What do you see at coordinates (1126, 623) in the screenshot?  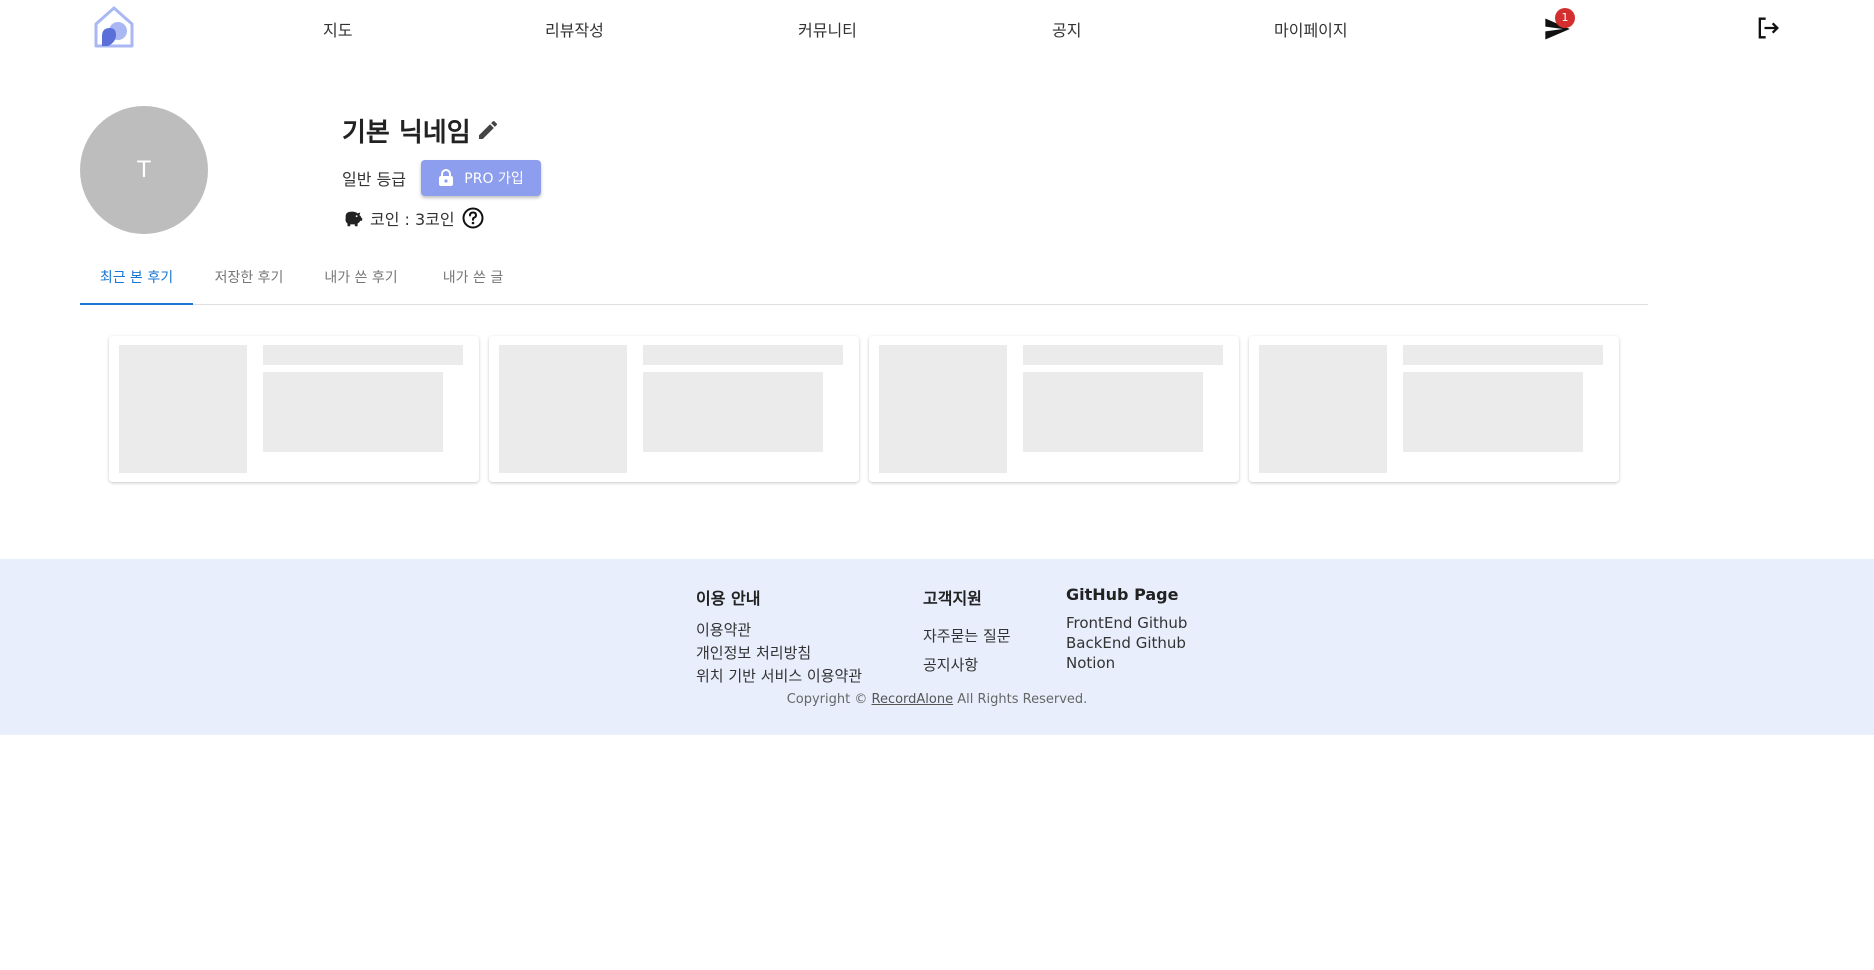 I see `footer-frontend-github-link: FrontEnd Github` at bounding box center [1126, 623].